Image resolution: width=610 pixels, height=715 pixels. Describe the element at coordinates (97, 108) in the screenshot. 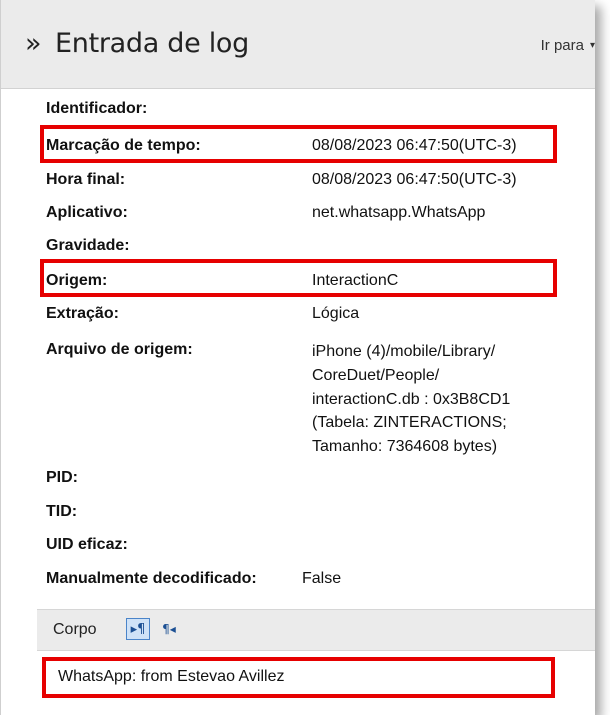

I see `label-identificador: Identificador:` at that location.